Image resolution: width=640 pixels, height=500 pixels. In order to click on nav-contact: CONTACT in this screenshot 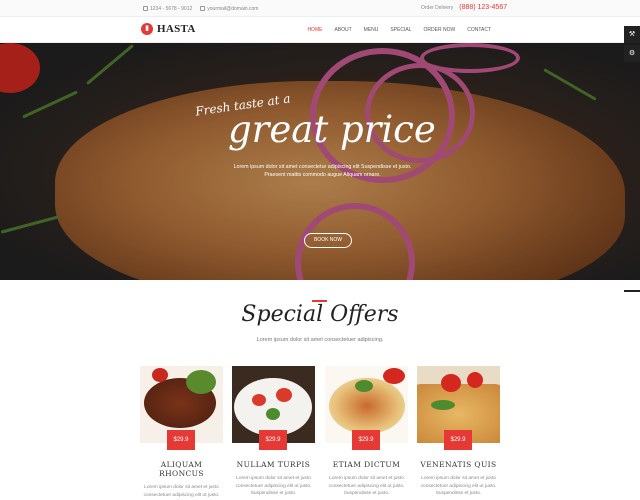, I will do `click(479, 30)`.